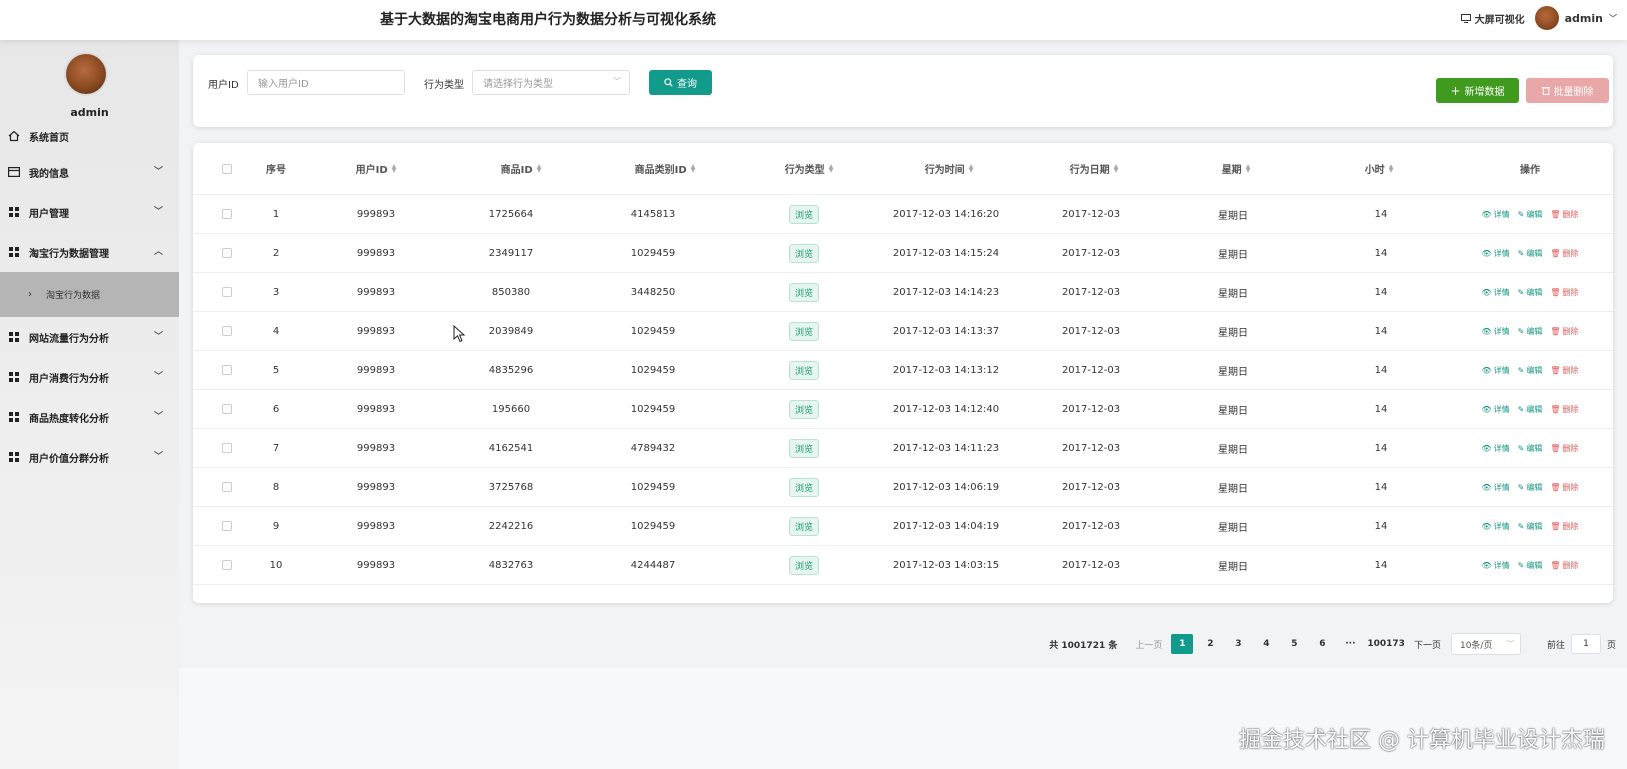 The height and width of the screenshot is (769, 1627). I want to click on page-button: 4, so click(1266, 644).